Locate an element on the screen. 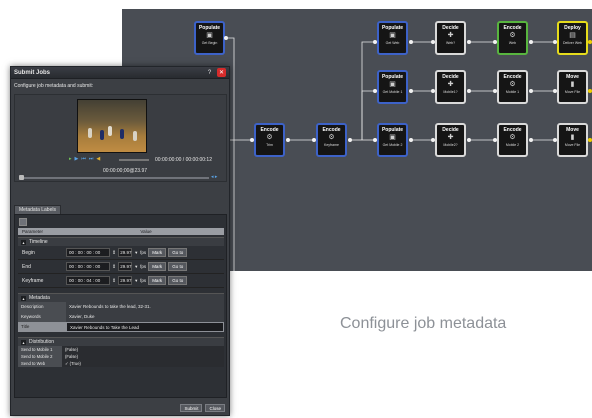 Image resolution: width=592 pixels, height=418 pixels. keywords-field: Xavier, Duke is located at coordinates (145, 316).